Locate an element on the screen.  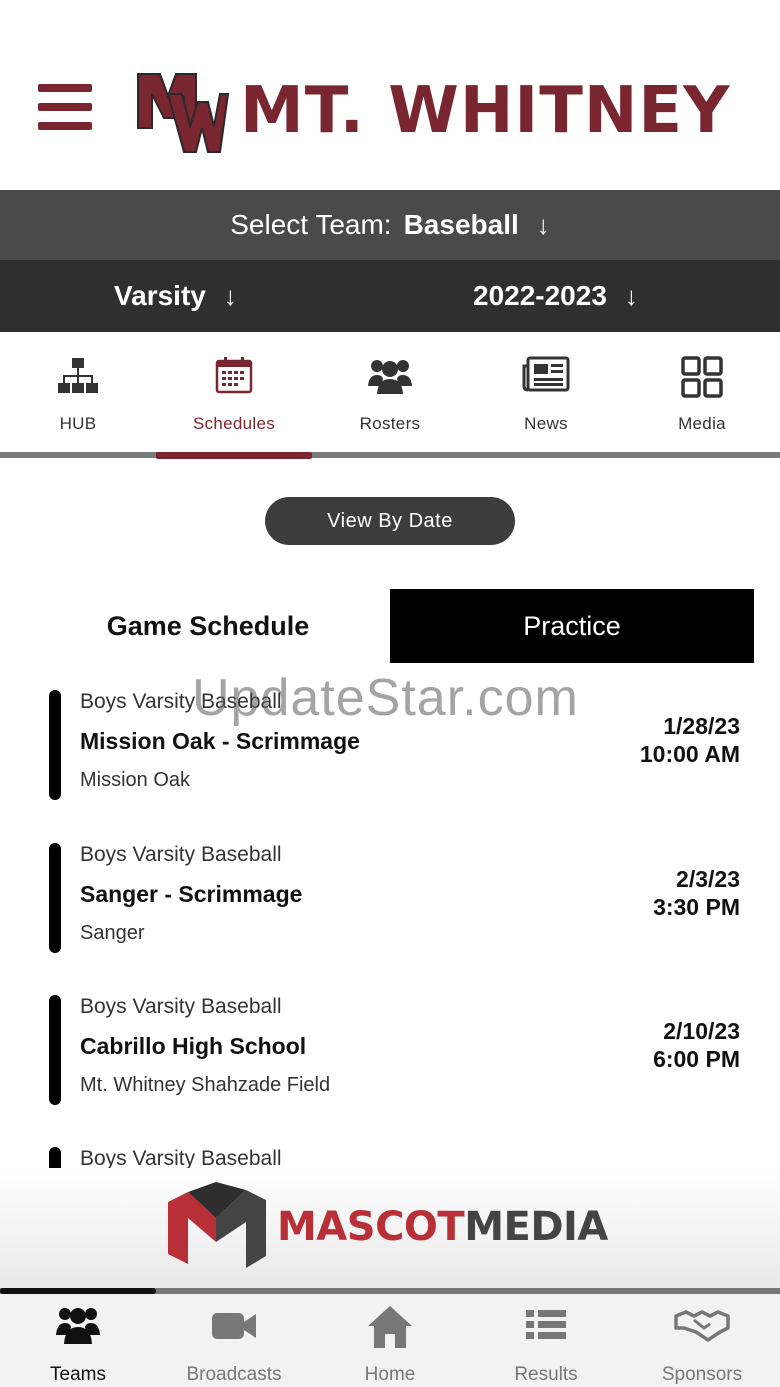
calendar-icon is located at coordinates (234, 375).